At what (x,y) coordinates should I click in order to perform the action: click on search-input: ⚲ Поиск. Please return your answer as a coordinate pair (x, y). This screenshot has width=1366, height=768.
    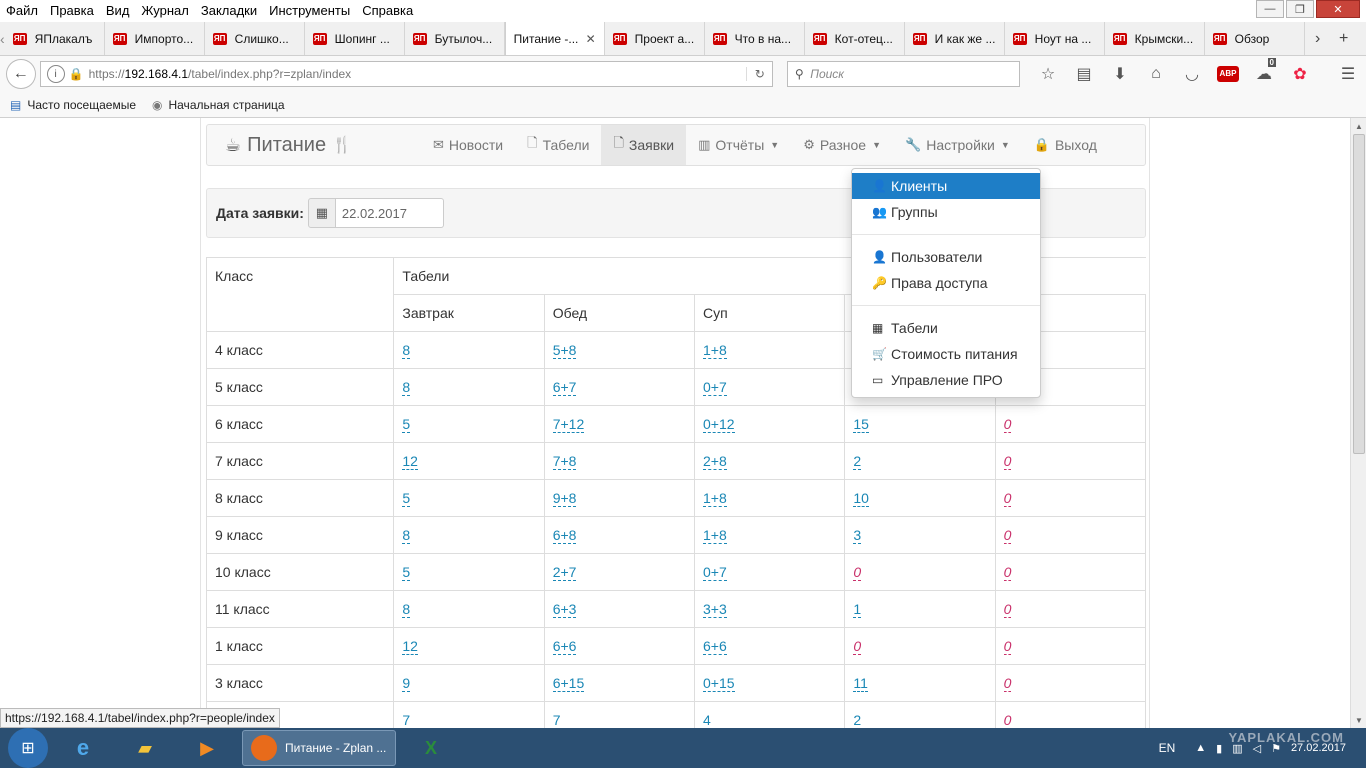
    Looking at the image, I should click on (903, 74).